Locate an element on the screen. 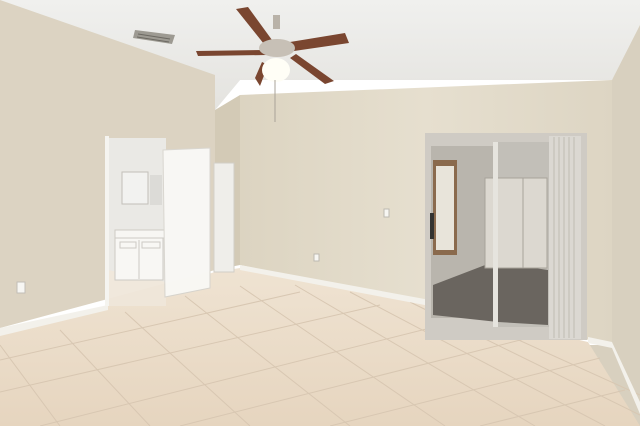 This screenshot has width=640, height=426. fan-blade-left is located at coordinates (231, 53).